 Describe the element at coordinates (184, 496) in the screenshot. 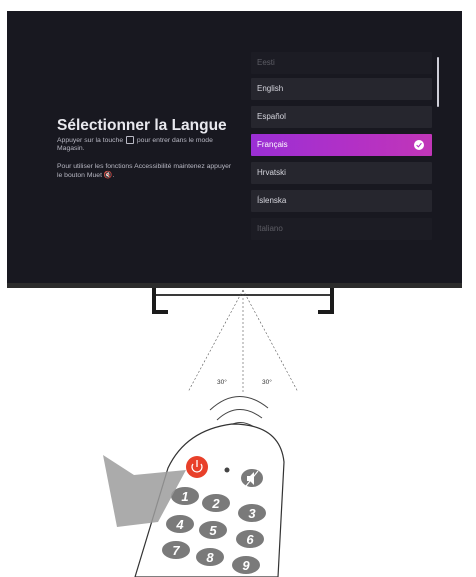

I see `key-1-label: 1` at that location.